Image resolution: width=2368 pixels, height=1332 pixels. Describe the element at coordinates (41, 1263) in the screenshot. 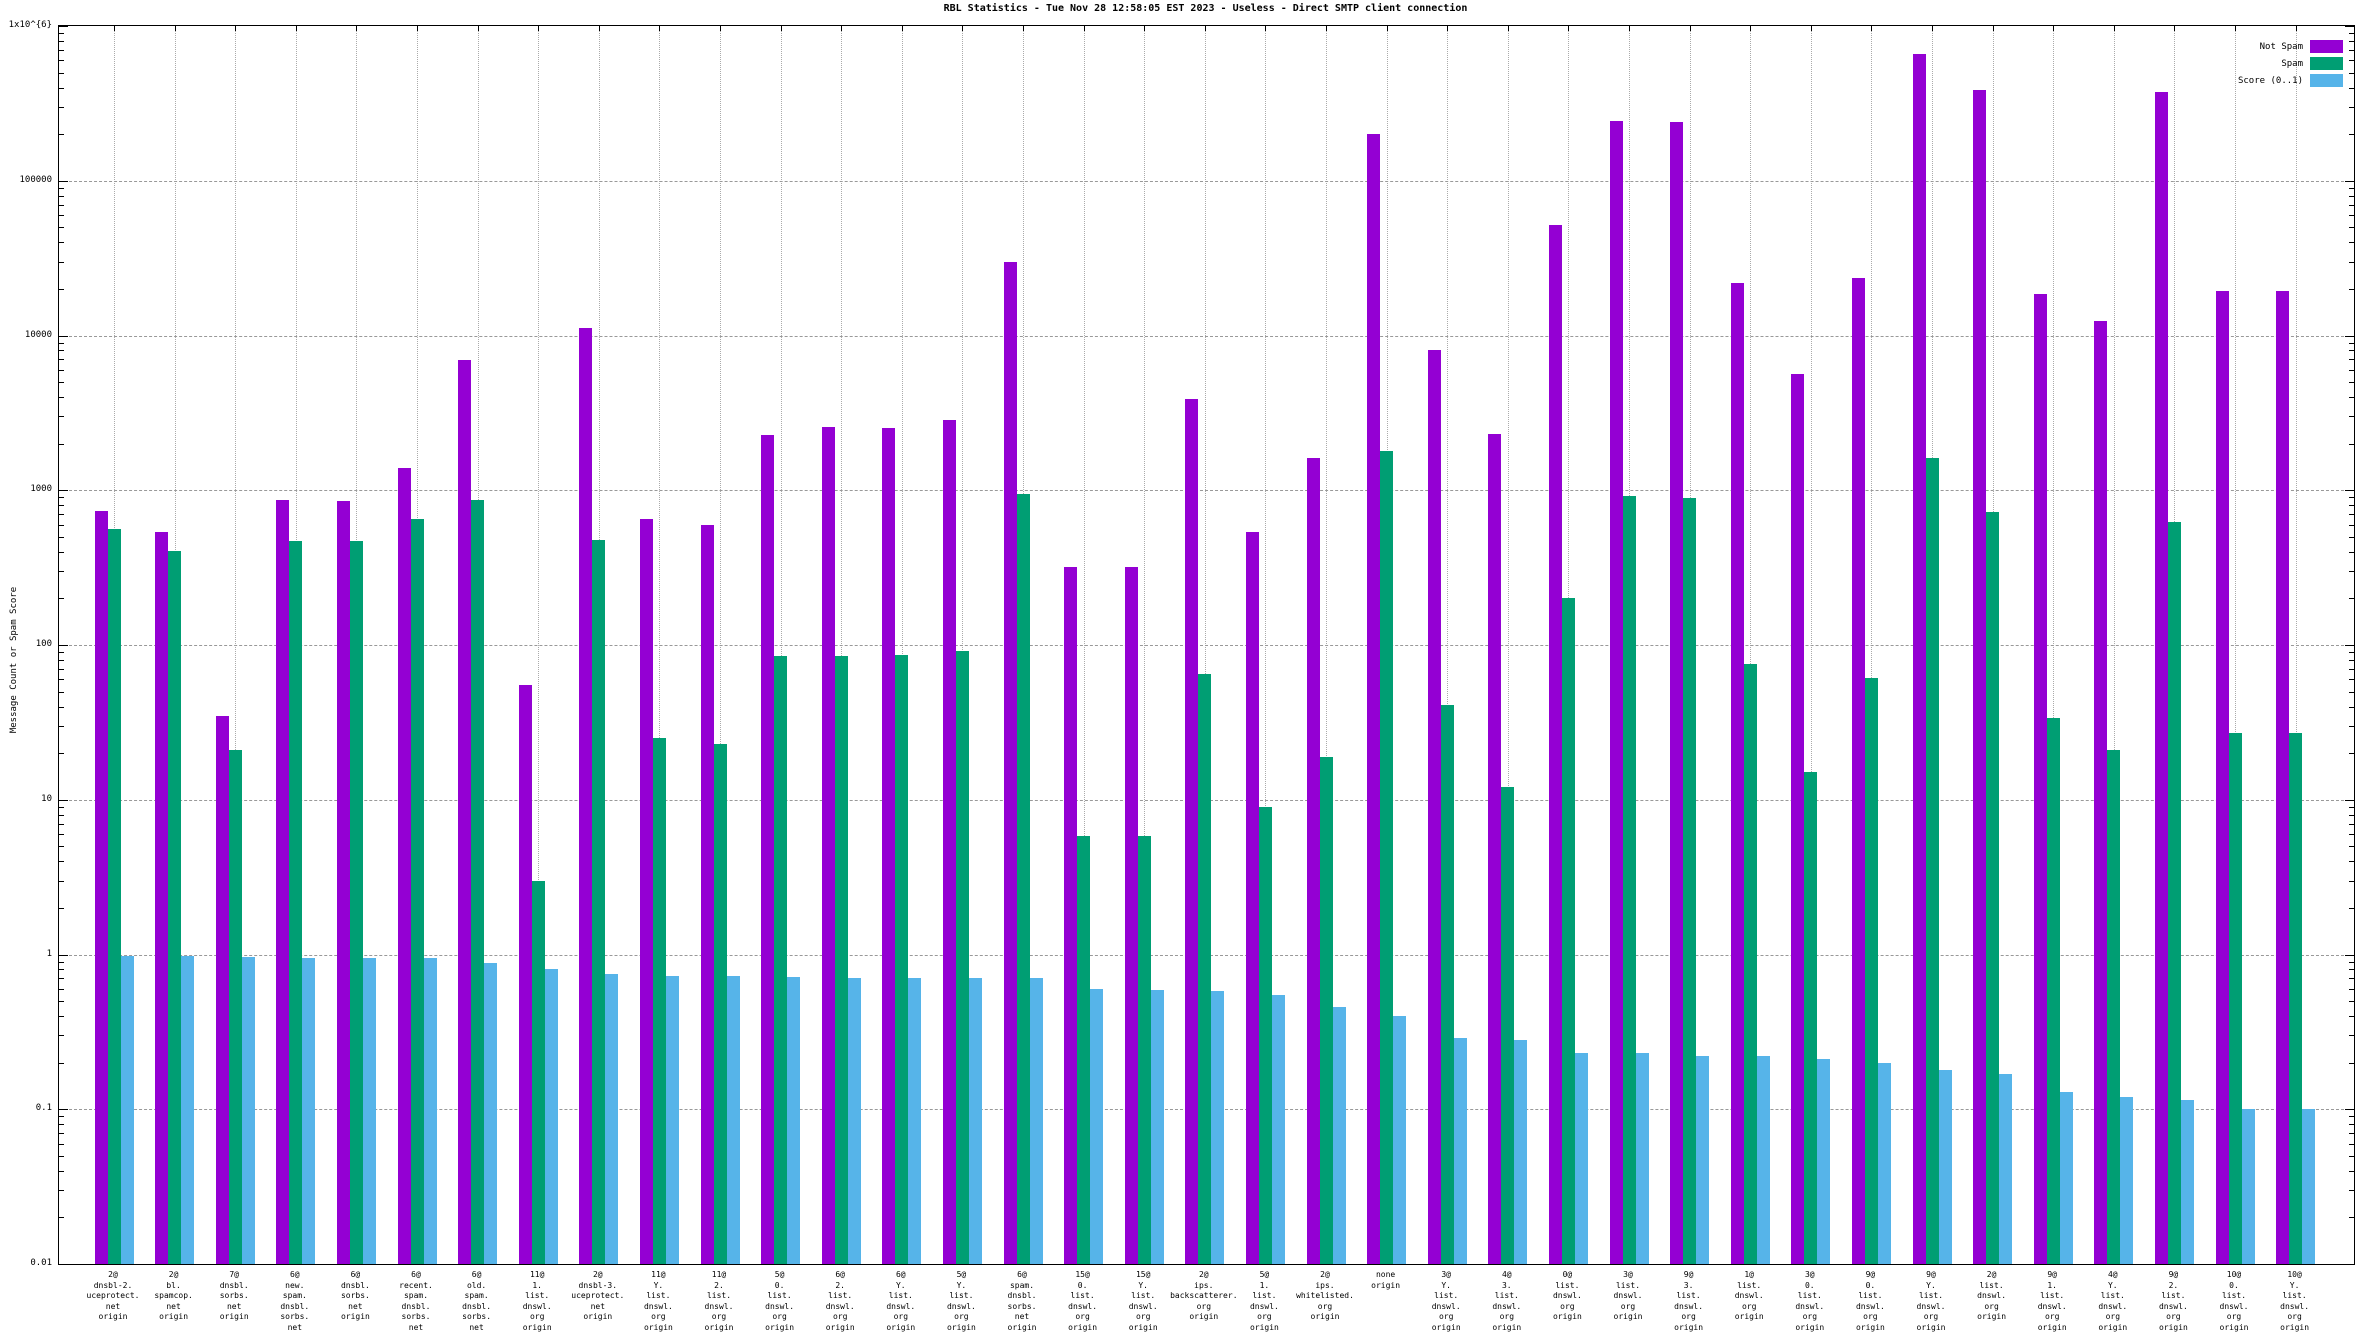

I see `y-tick-label: 0.01` at that location.